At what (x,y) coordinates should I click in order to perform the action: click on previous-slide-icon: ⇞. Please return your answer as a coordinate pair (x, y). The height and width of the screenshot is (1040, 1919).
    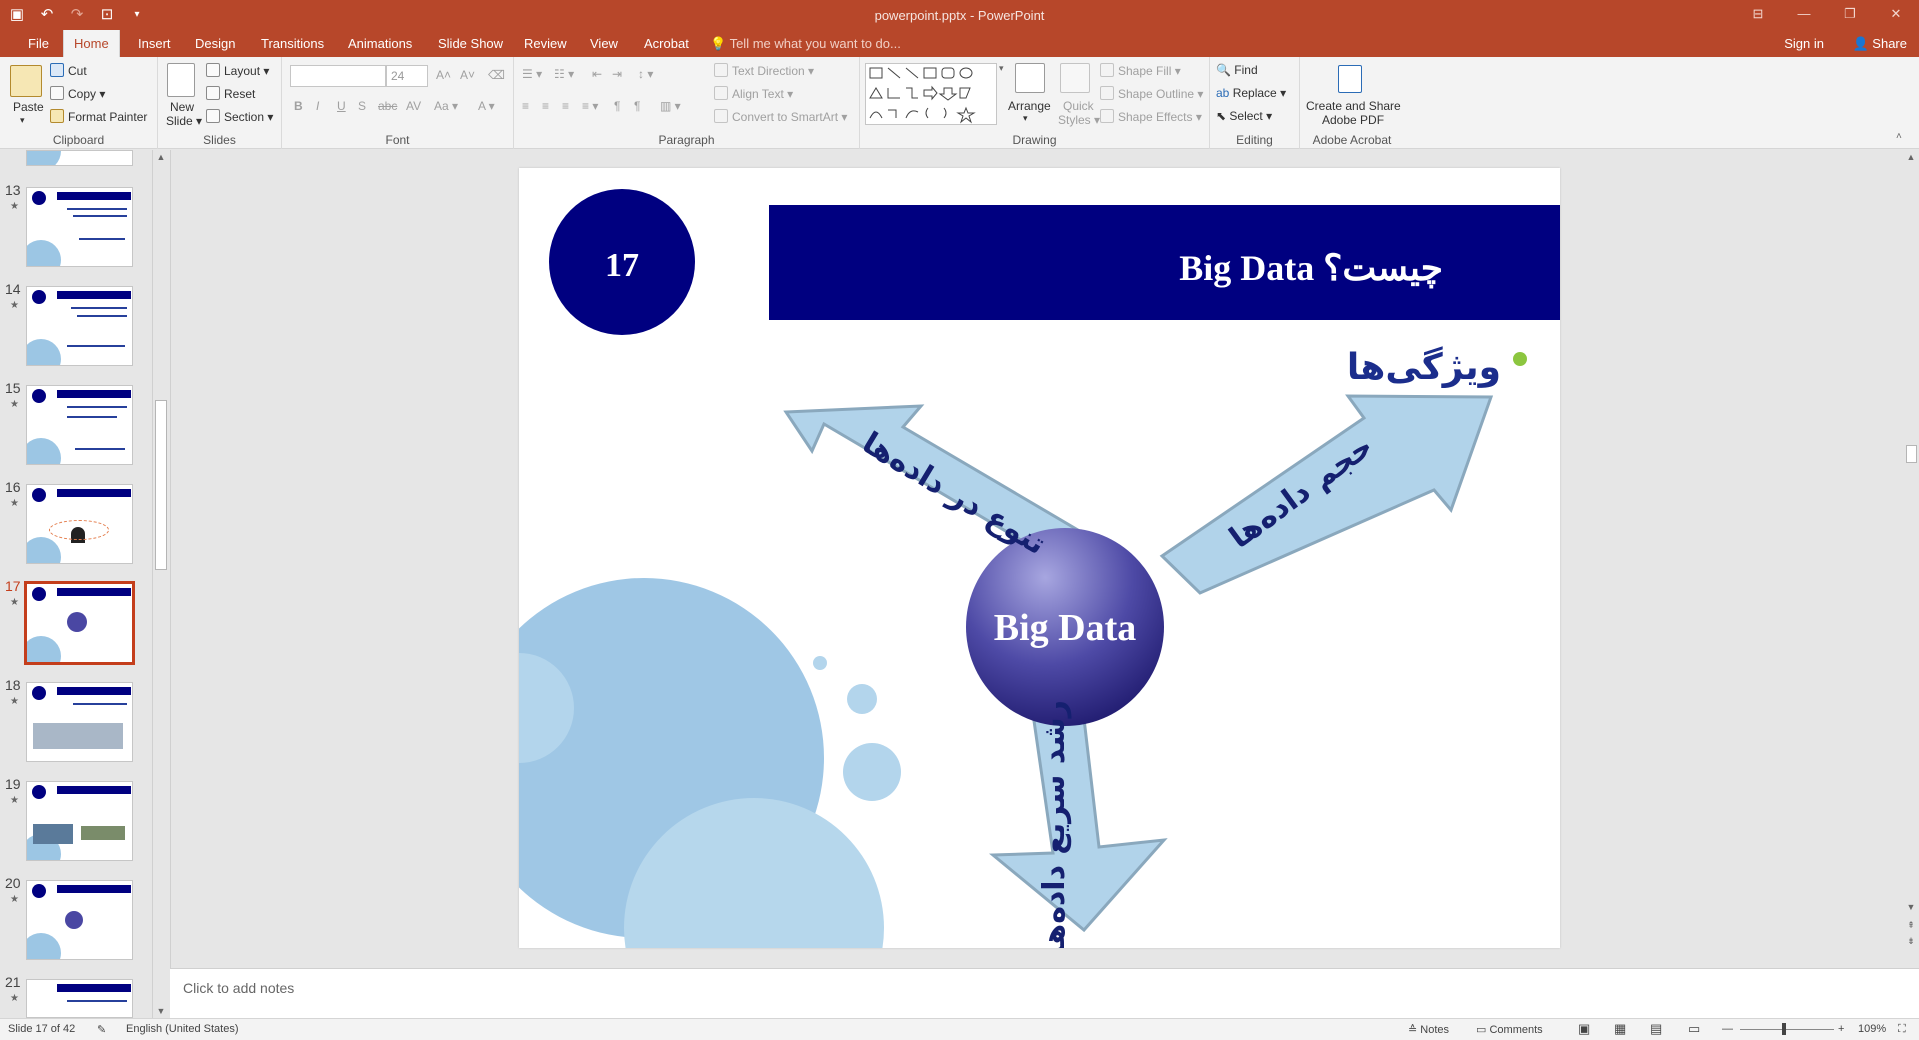
    Looking at the image, I should click on (1911, 925).